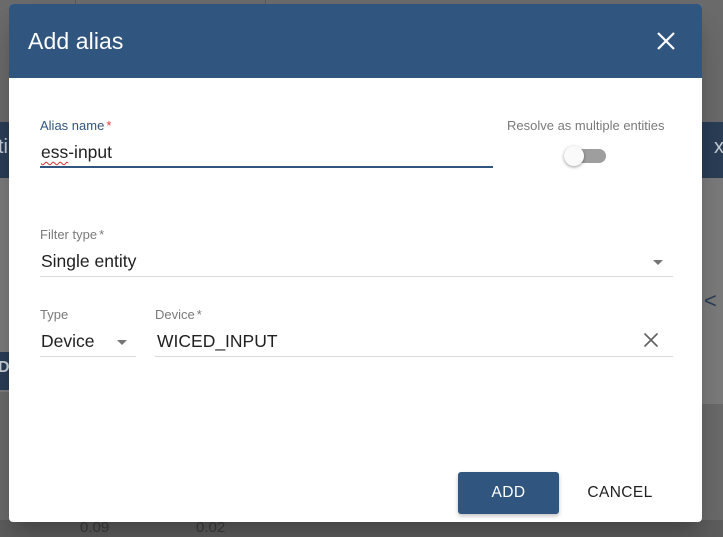  I want to click on alias-name-text: -input, so click(90, 152).